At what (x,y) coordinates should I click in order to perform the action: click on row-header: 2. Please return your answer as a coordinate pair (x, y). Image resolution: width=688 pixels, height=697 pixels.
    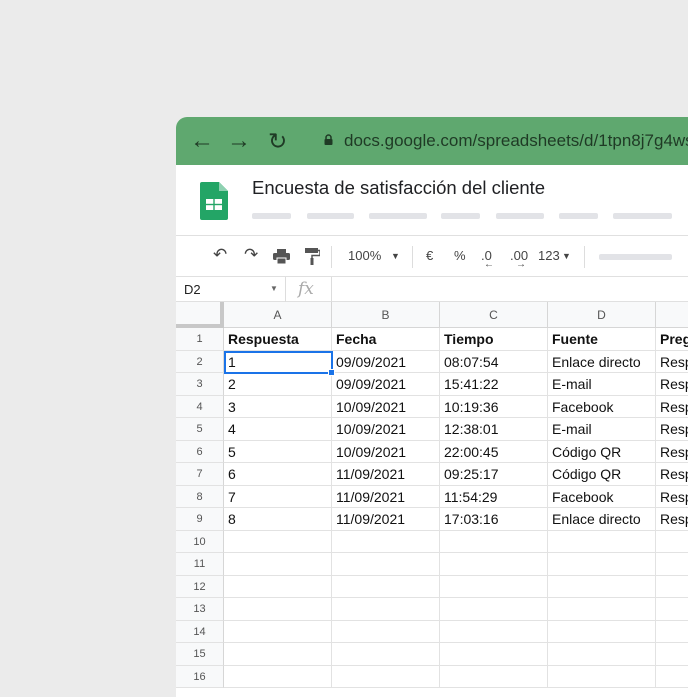
    Looking at the image, I should click on (200, 361).